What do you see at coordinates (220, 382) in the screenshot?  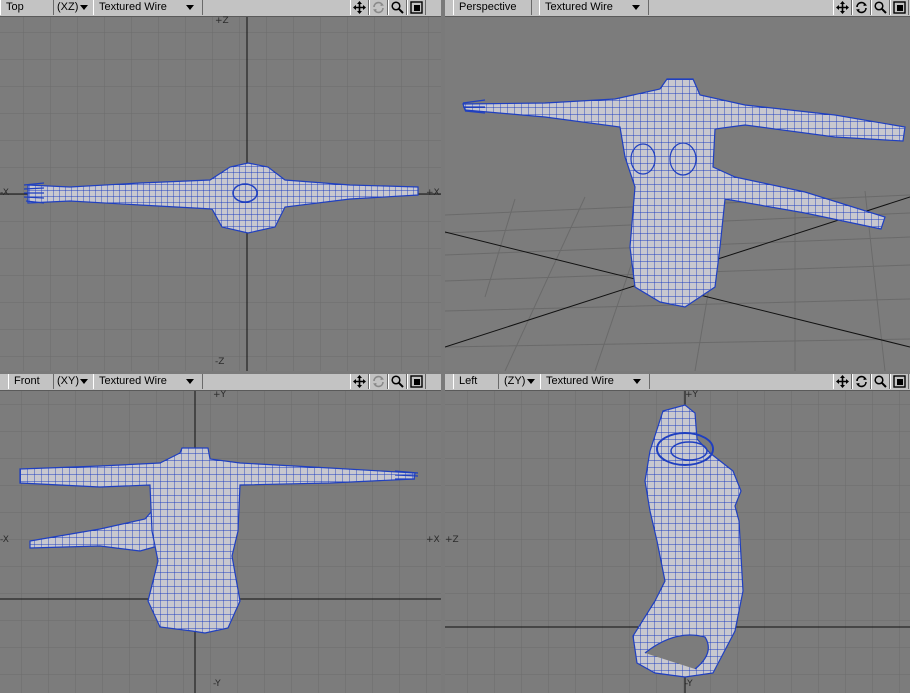 I see `viewport-front-toolbar: Front (XY) Textured Wire` at bounding box center [220, 382].